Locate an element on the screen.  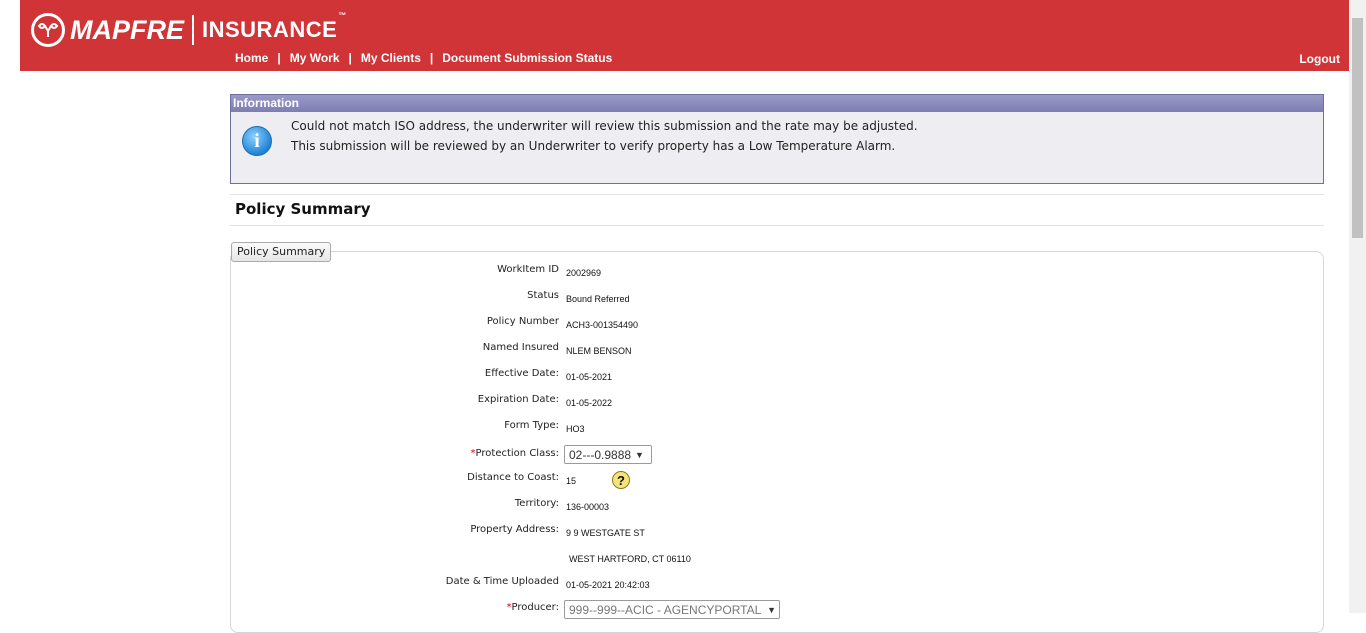
logo-divider is located at coordinates (193, 30).